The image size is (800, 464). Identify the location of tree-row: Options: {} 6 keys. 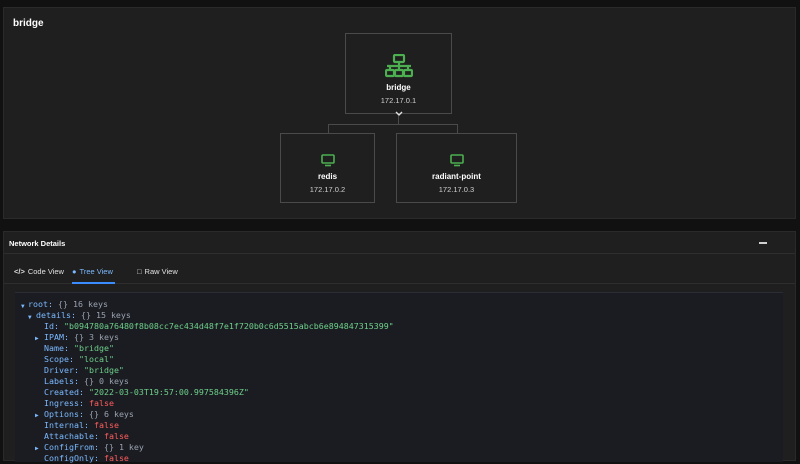
(89, 414).